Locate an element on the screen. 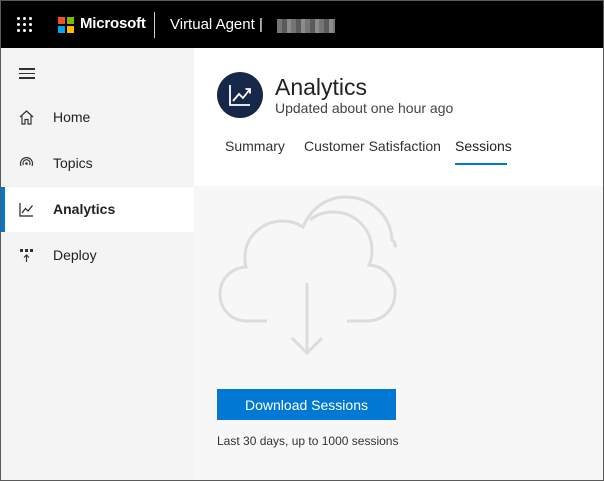 The image size is (604, 481). active-tab-indicator is located at coordinates (481, 164).